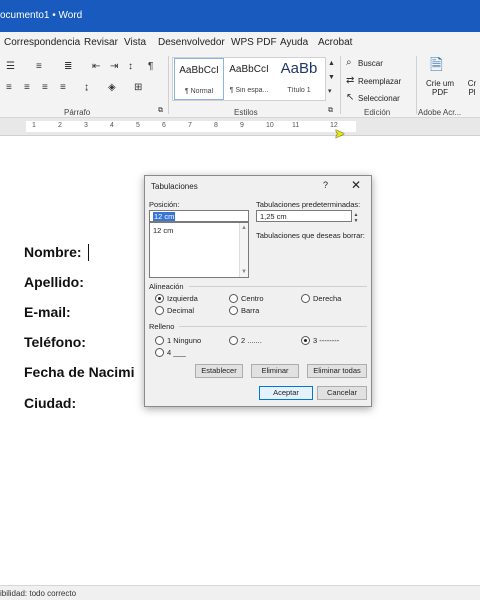 The image size is (480, 600). Describe the element at coordinates (47, 312) in the screenshot. I see `doc-line-email: E-mail:` at that location.